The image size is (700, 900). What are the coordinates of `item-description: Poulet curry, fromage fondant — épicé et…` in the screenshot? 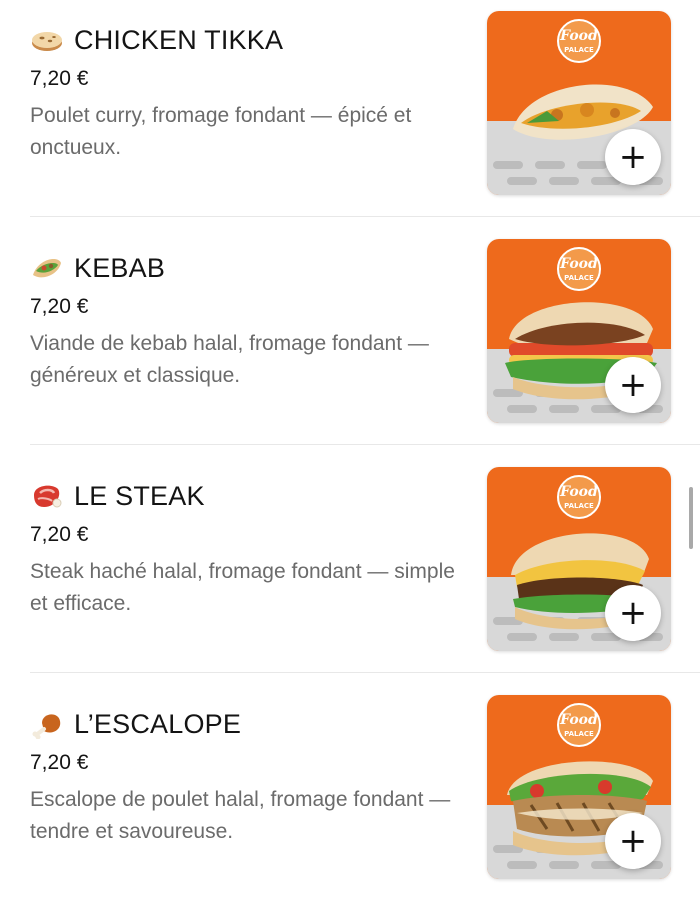 It's located at (221, 131).